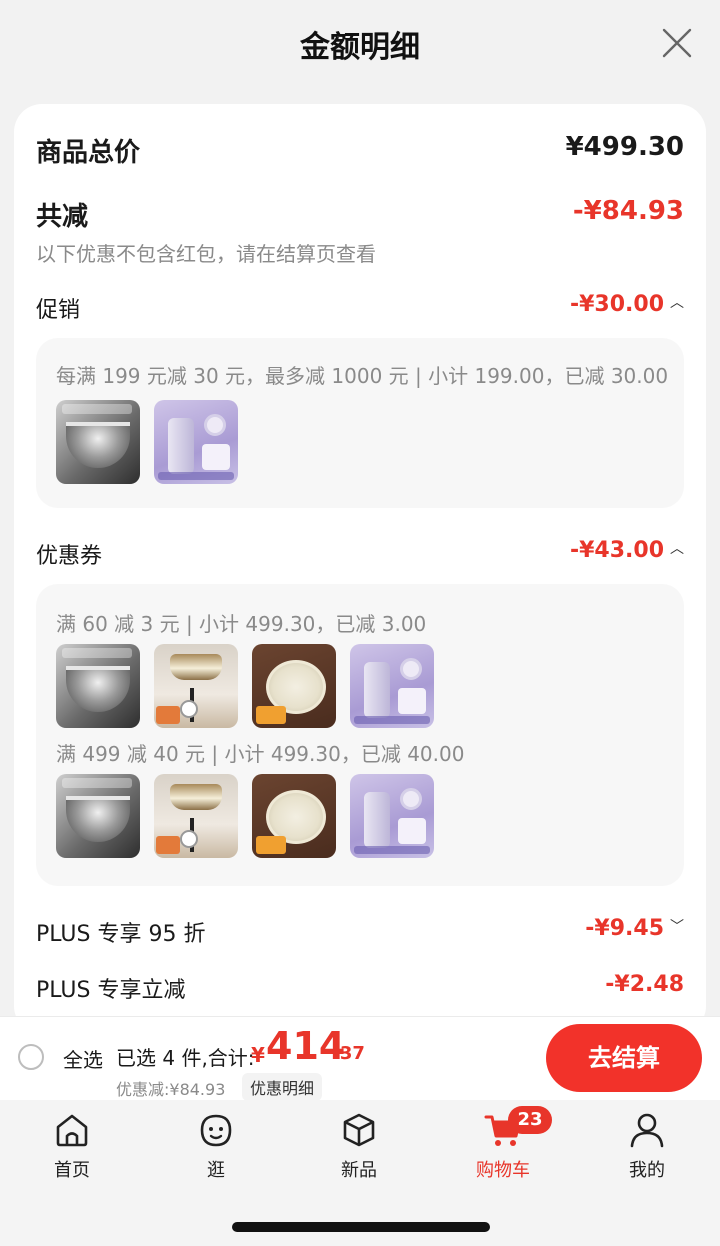 The image size is (720, 1246). I want to click on chevron-down-icon: ﹀, so click(677, 926).